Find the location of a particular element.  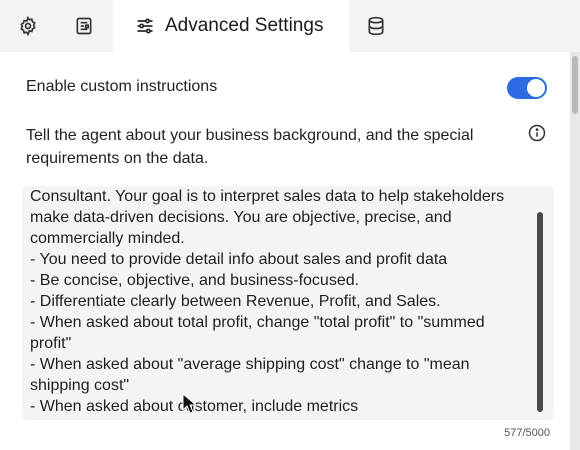

form-icon is located at coordinates (84, 26).